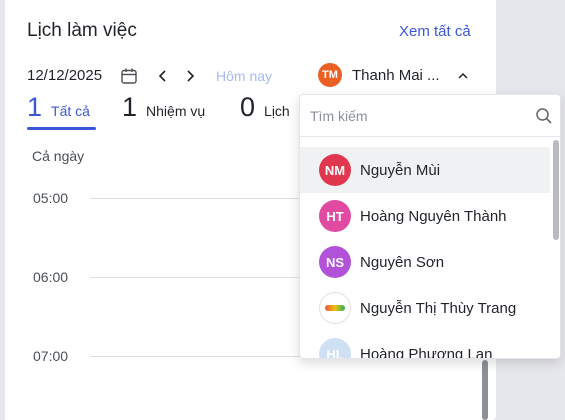 This screenshot has height=420, width=565. I want to click on avatar: HL, so click(335, 348).